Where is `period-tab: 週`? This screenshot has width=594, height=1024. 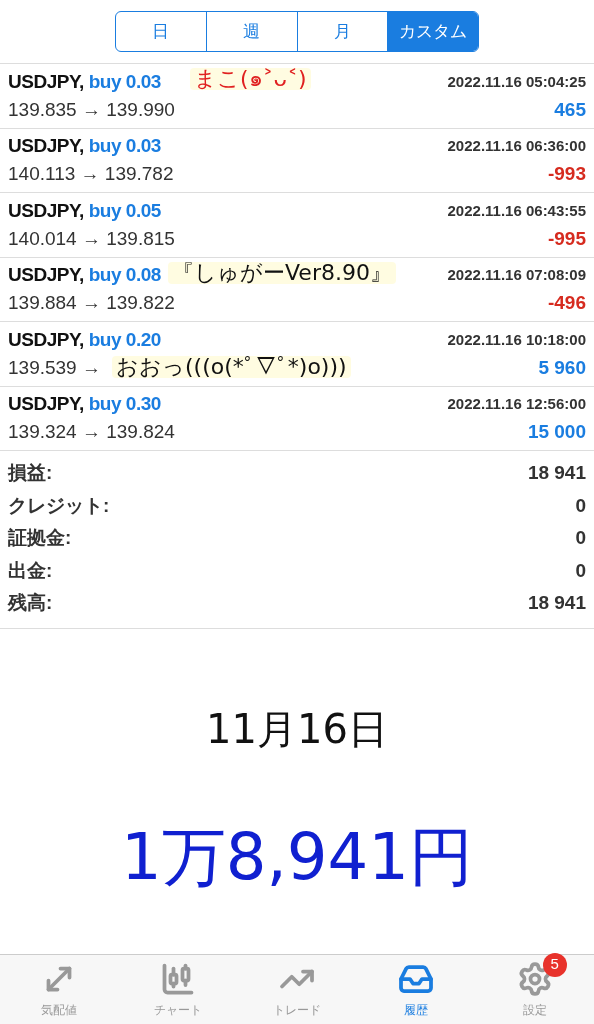 period-tab: 週 is located at coordinates (251, 31).